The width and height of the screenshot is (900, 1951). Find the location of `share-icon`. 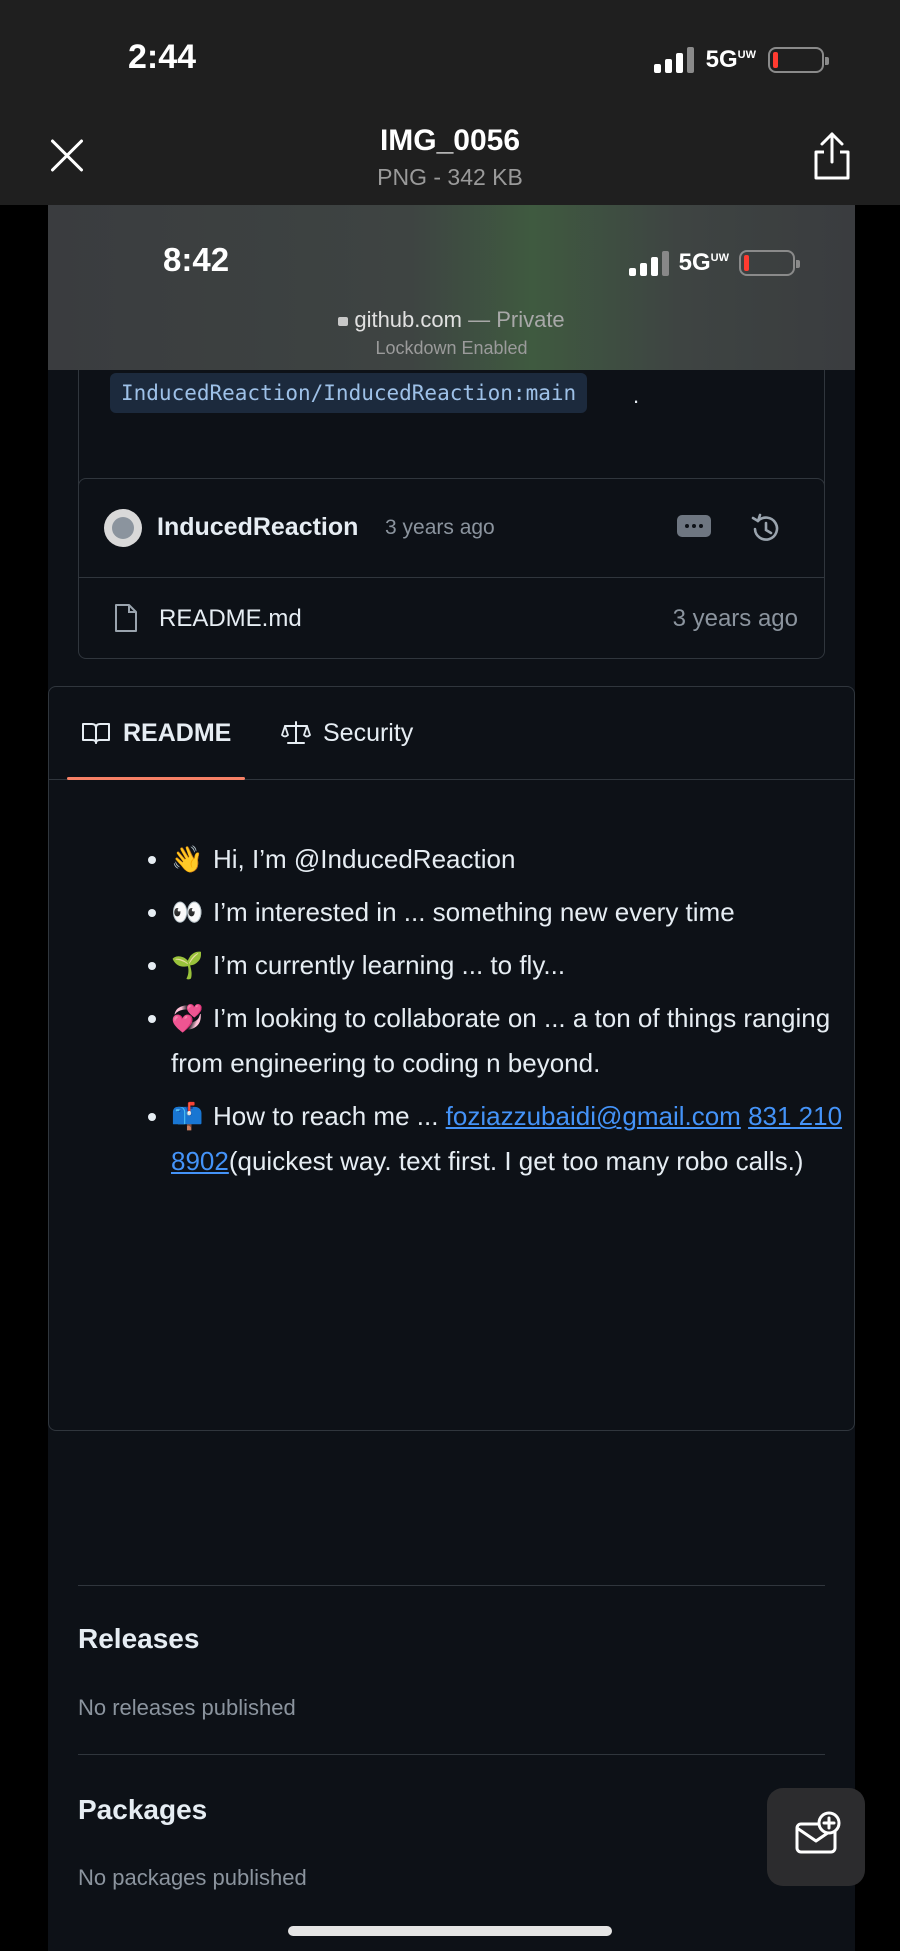

share-icon is located at coordinates (832, 156).